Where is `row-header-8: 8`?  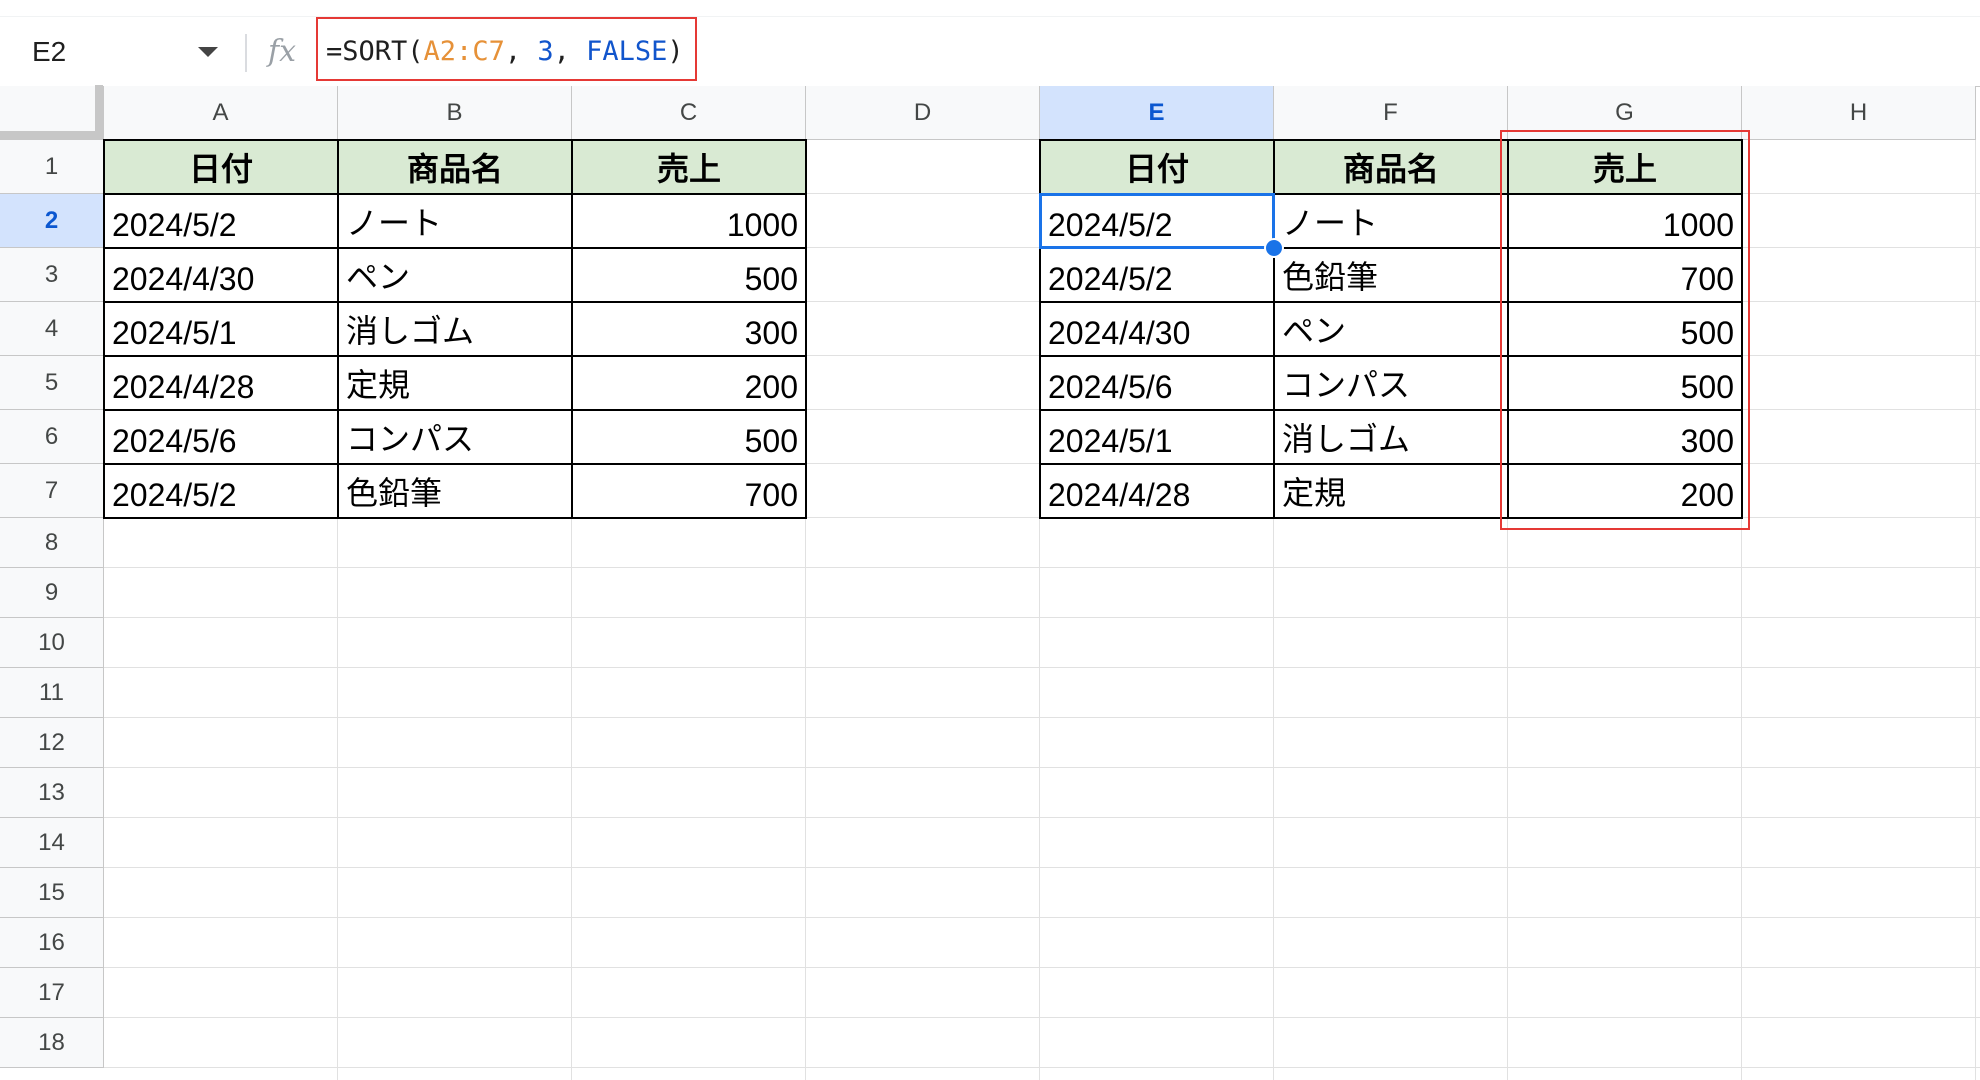
row-header-8: 8 is located at coordinates (52, 543).